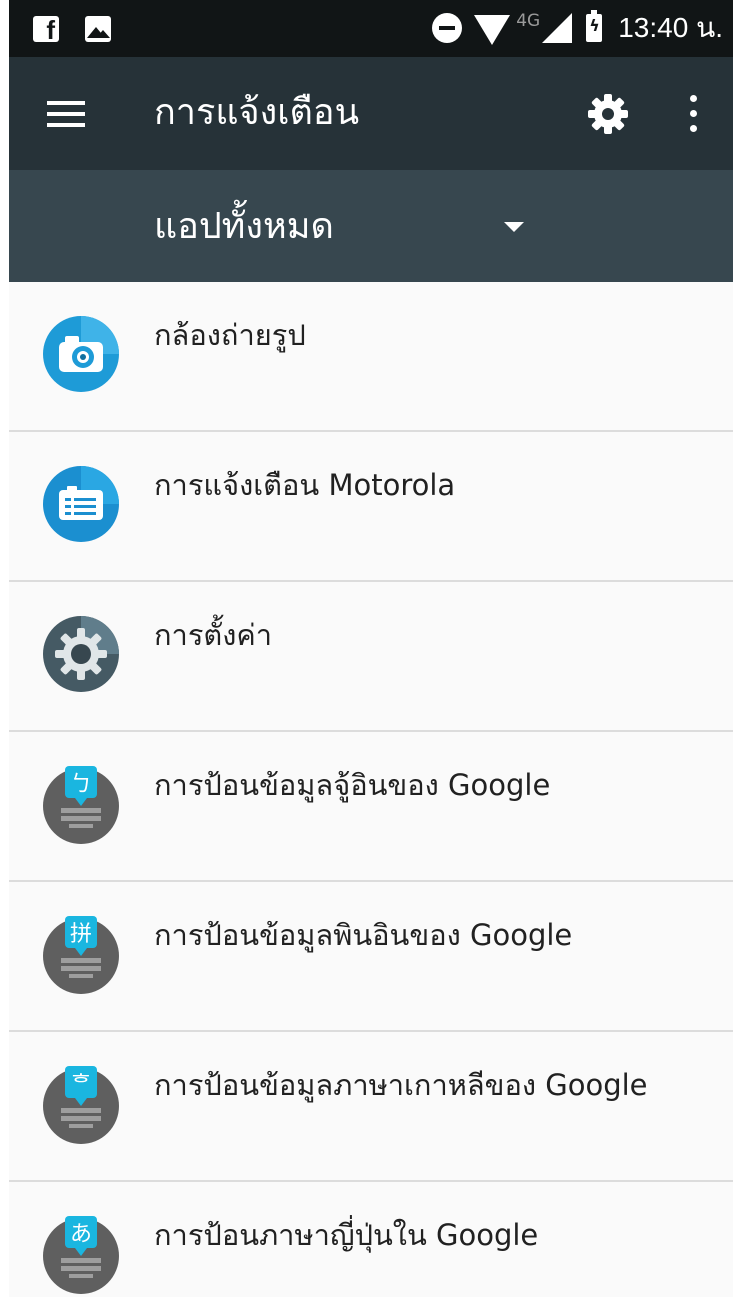 This screenshot has width=733, height=1297. Describe the element at coordinates (371, 113) in the screenshot. I see `app-toolbar: การแจ้งเตือน` at that location.